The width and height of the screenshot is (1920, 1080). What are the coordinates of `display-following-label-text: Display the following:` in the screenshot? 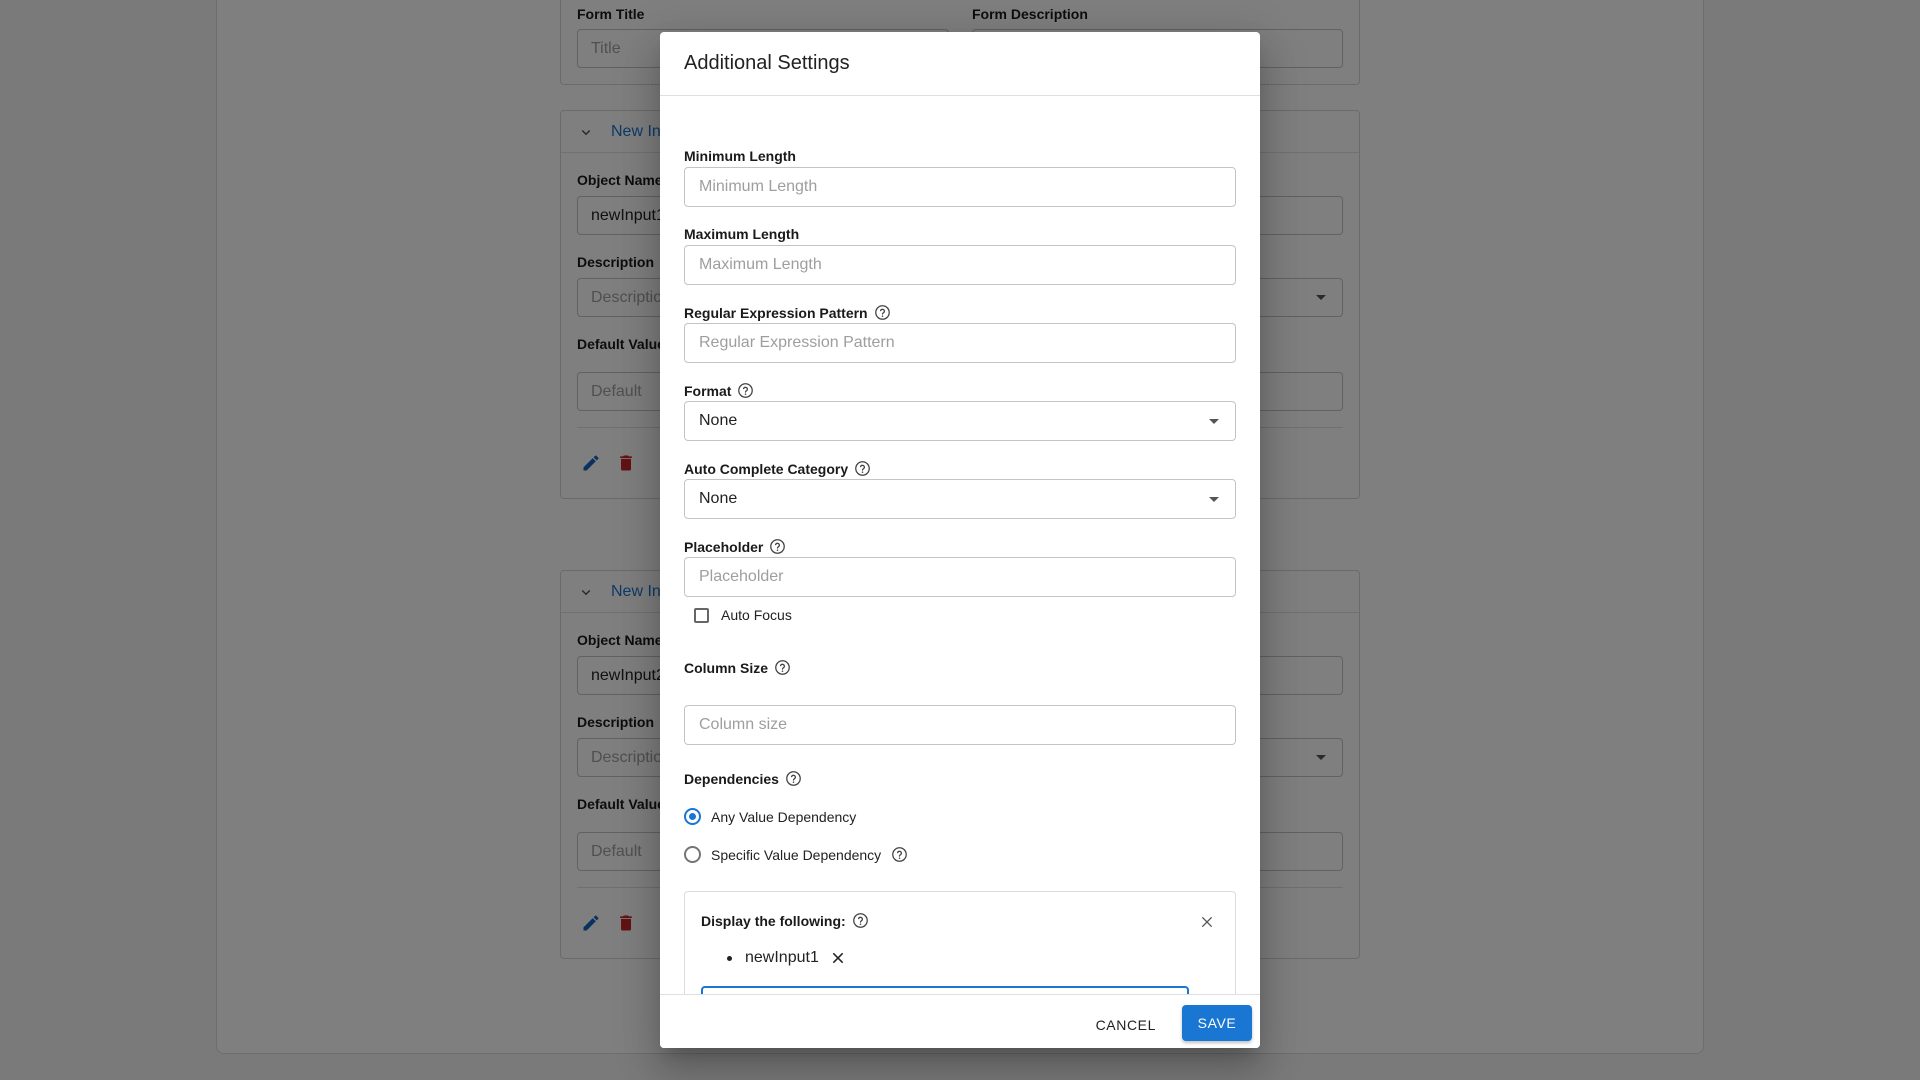 It's located at (773, 920).